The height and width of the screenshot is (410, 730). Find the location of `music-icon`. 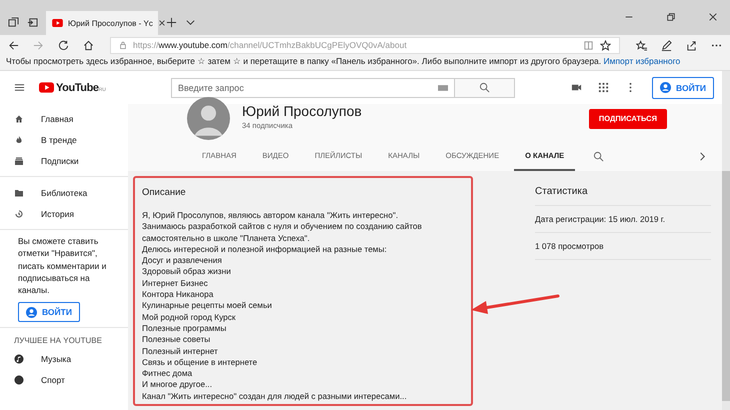

music-icon is located at coordinates (19, 359).